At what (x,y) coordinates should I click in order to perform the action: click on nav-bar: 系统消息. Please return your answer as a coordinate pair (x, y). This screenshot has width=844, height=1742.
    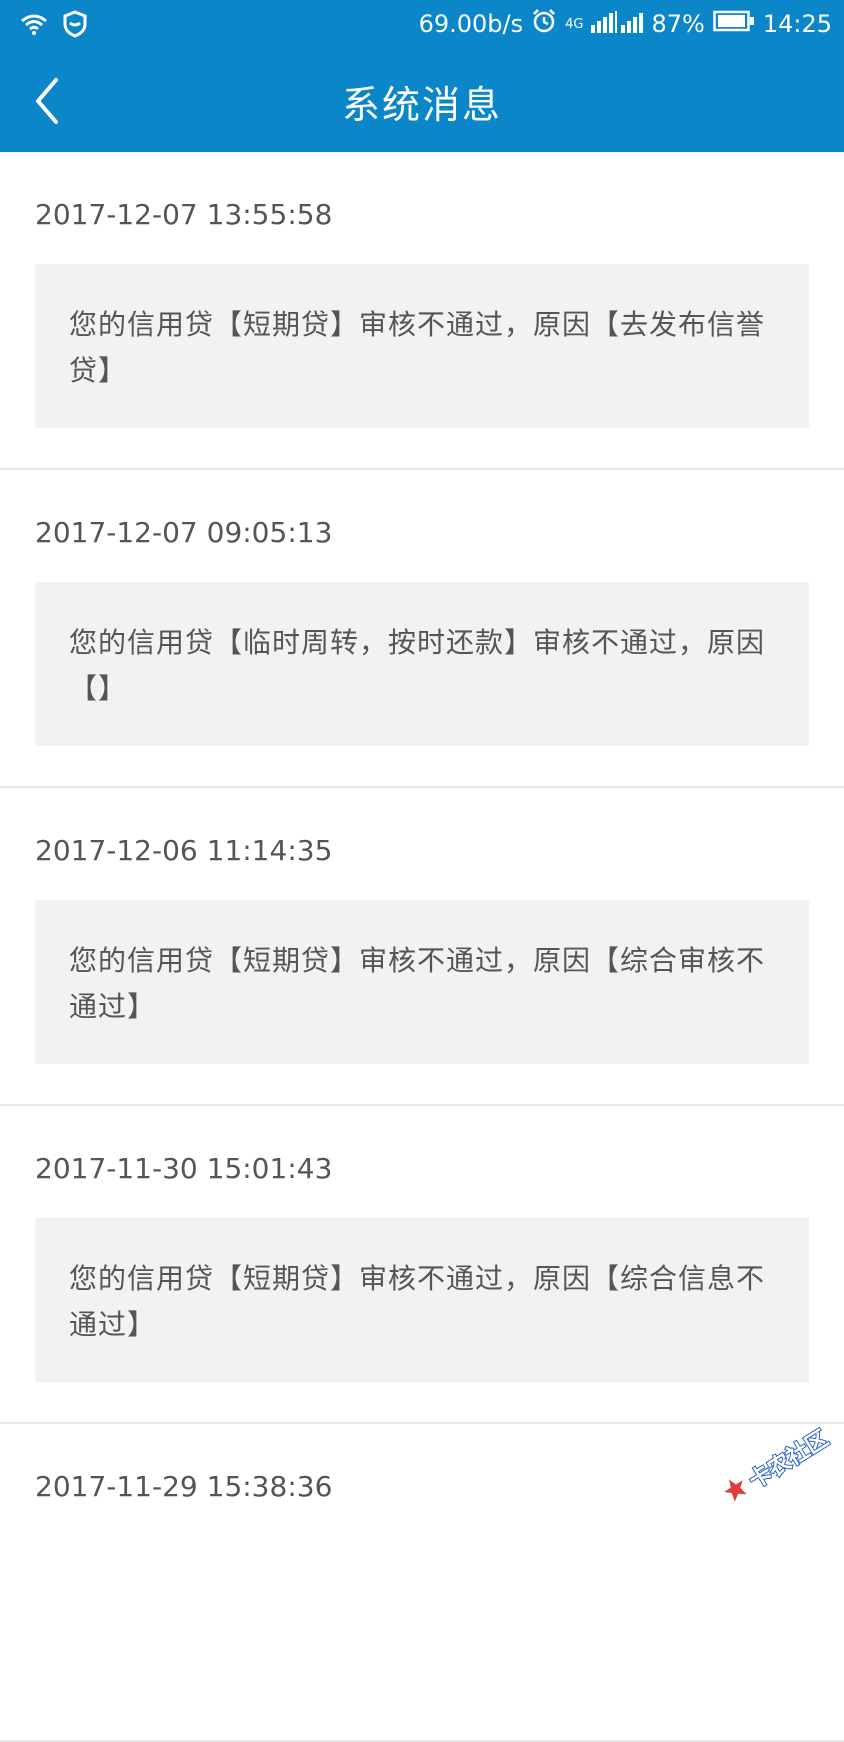
    Looking at the image, I should click on (422, 101).